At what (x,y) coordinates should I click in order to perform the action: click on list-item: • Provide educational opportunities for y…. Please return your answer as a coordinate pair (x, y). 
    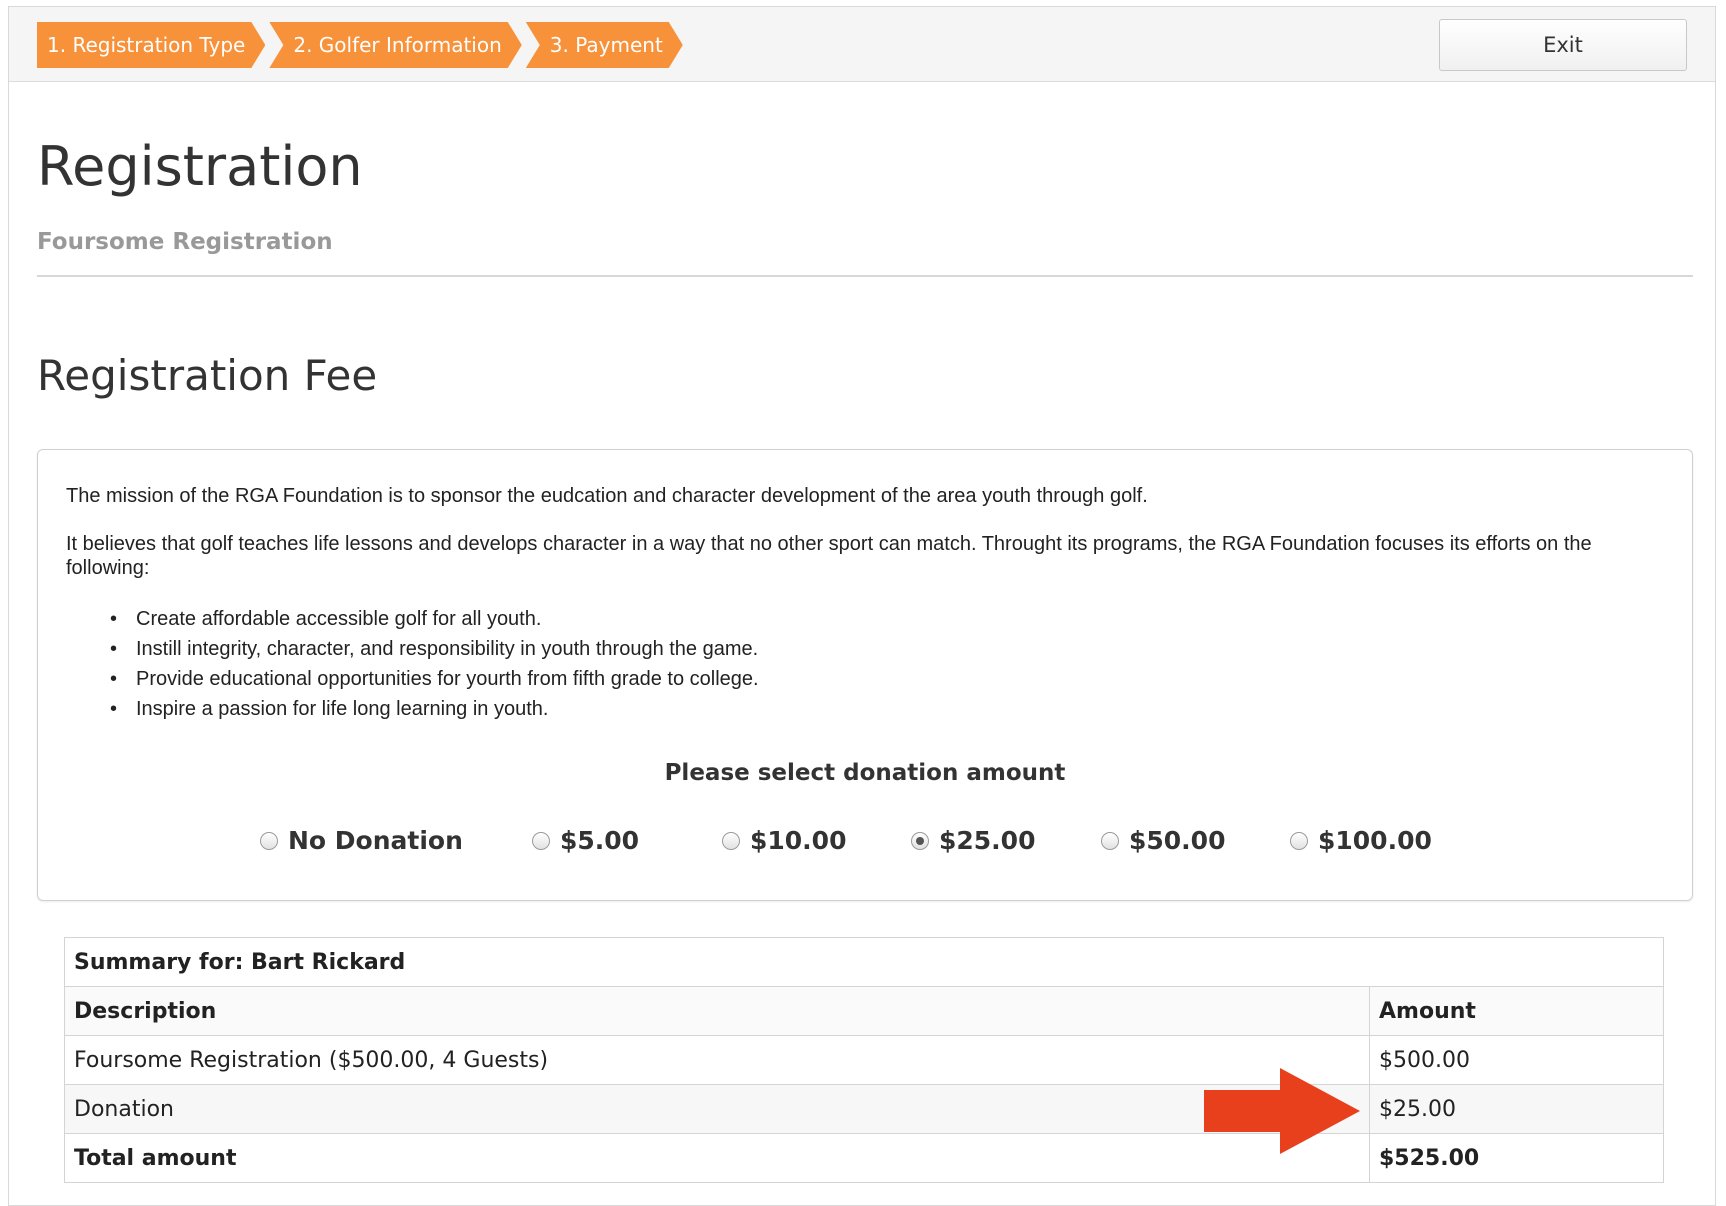
    Looking at the image, I should click on (434, 679).